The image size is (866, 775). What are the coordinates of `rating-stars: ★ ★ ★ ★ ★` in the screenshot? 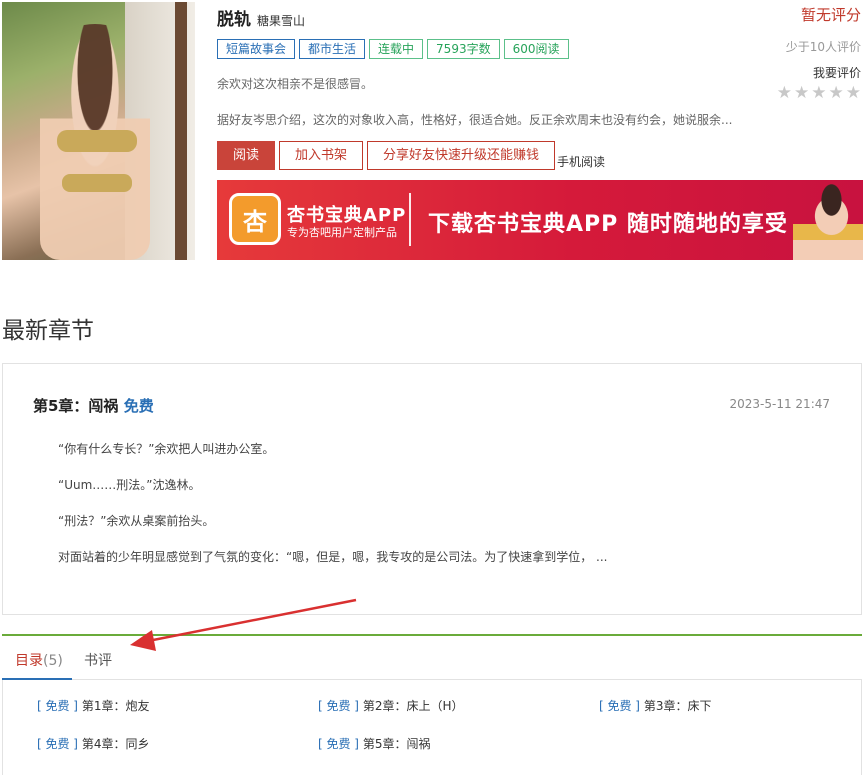 It's located at (819, 93).